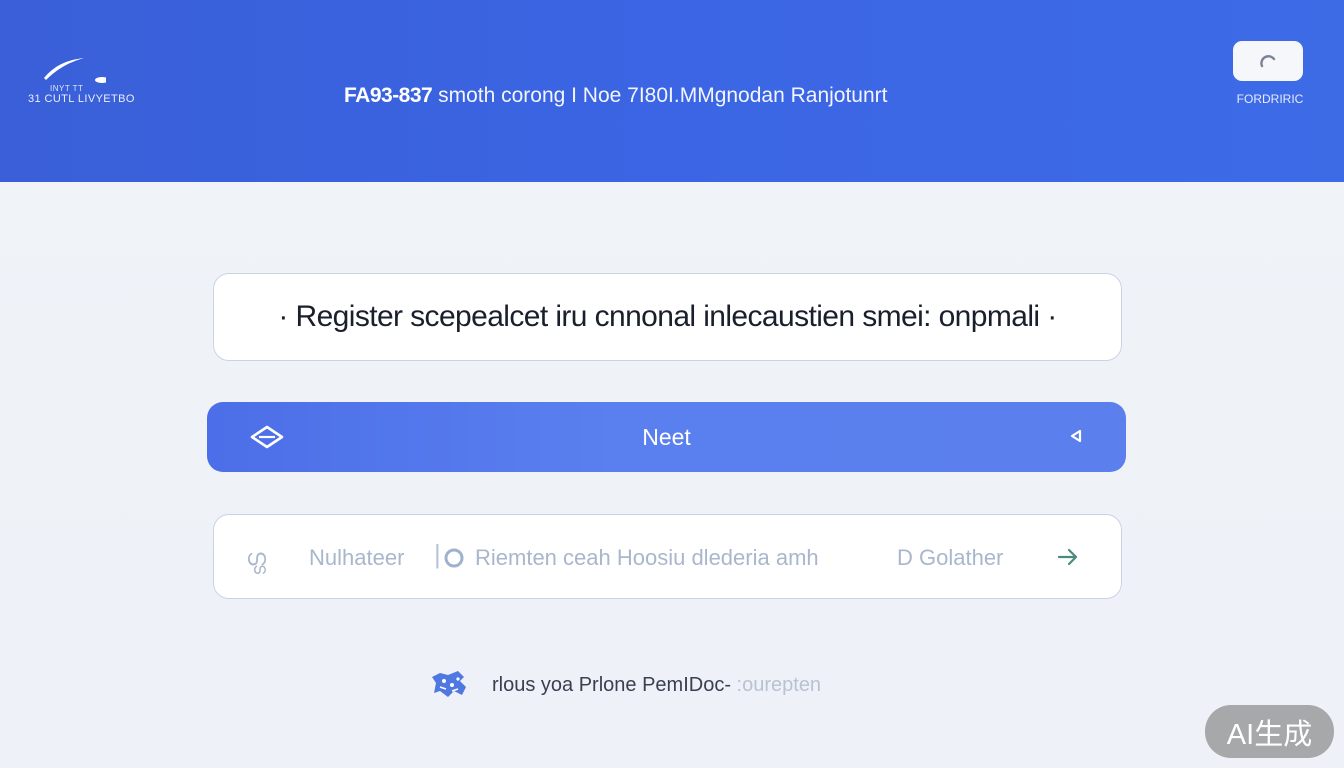  I want to click on triangle-left-icon, so click(1076, 436).